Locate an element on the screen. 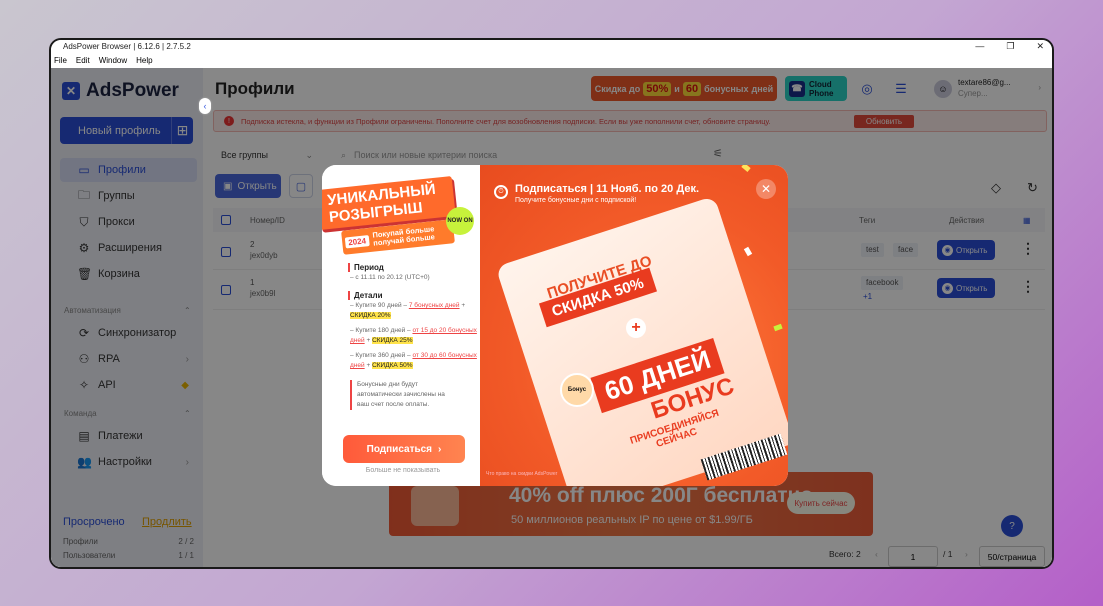 The height and width of the screenshot is (606, 1103). detail-bonus: 7 бонусных дней is located at coordinates (434, 305).